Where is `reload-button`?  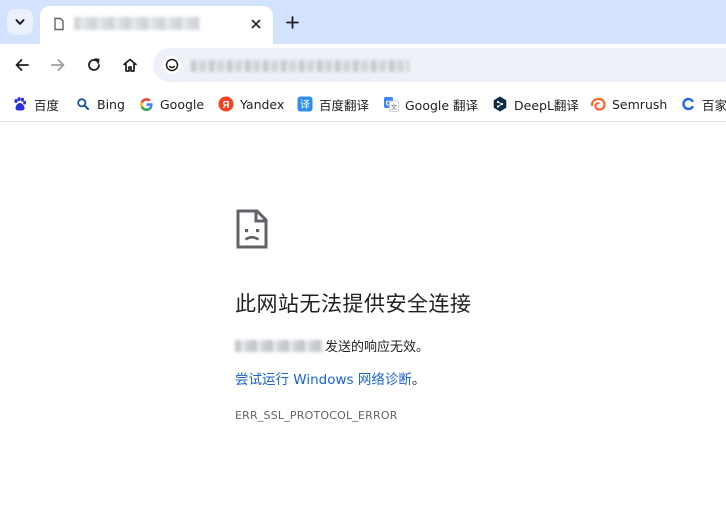 reload-button is located at coordinates (94, 65).